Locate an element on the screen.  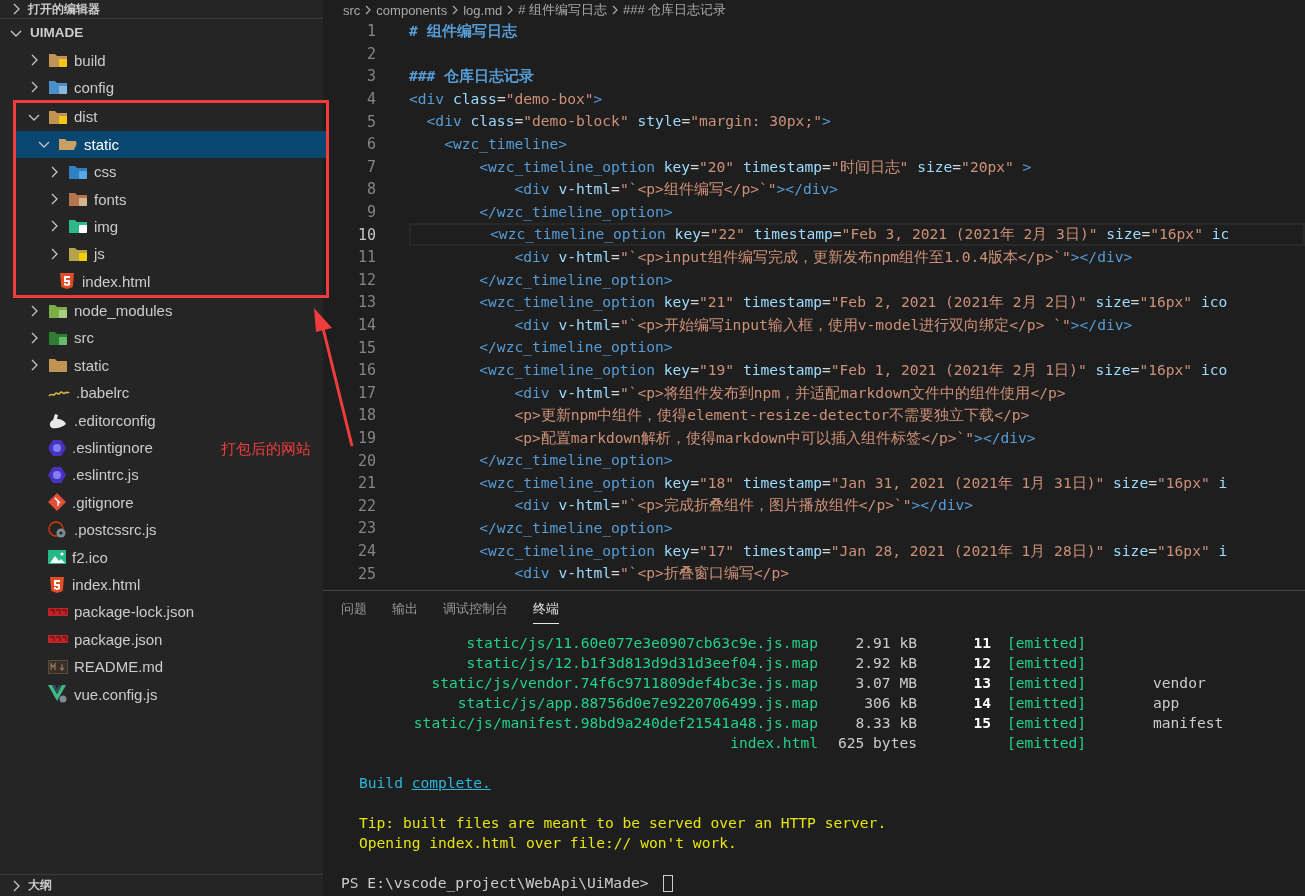
tree-item: README.md is located at coordinates (84, 667).